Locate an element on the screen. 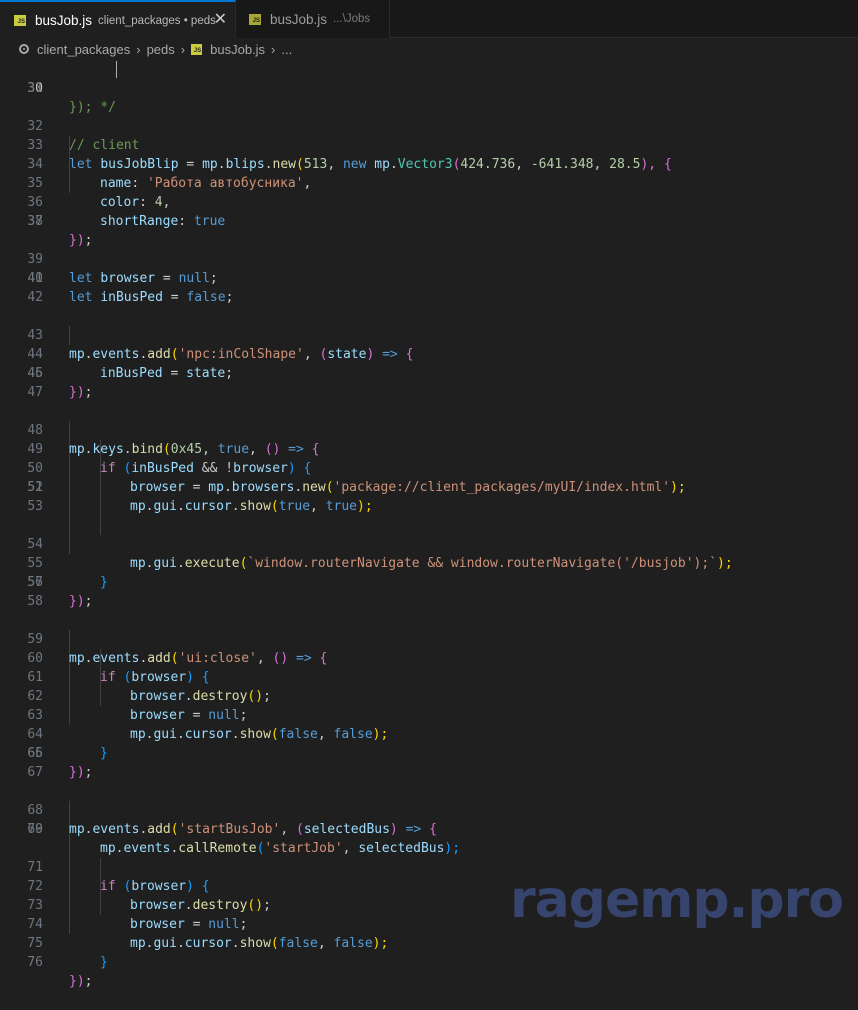 The height and width of the screenshot is (1010, 858). code-line: 56 }); is located at coordinates (429, 581).